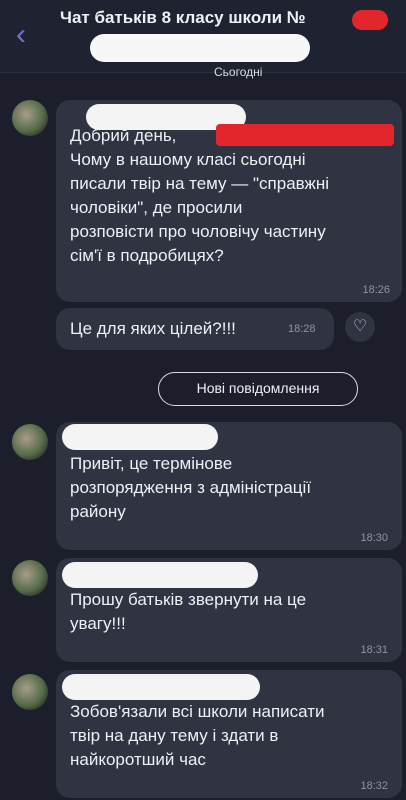 This screenshot has width=406, height=800. I want to click on message-time: 18:26, so click(376, 290).